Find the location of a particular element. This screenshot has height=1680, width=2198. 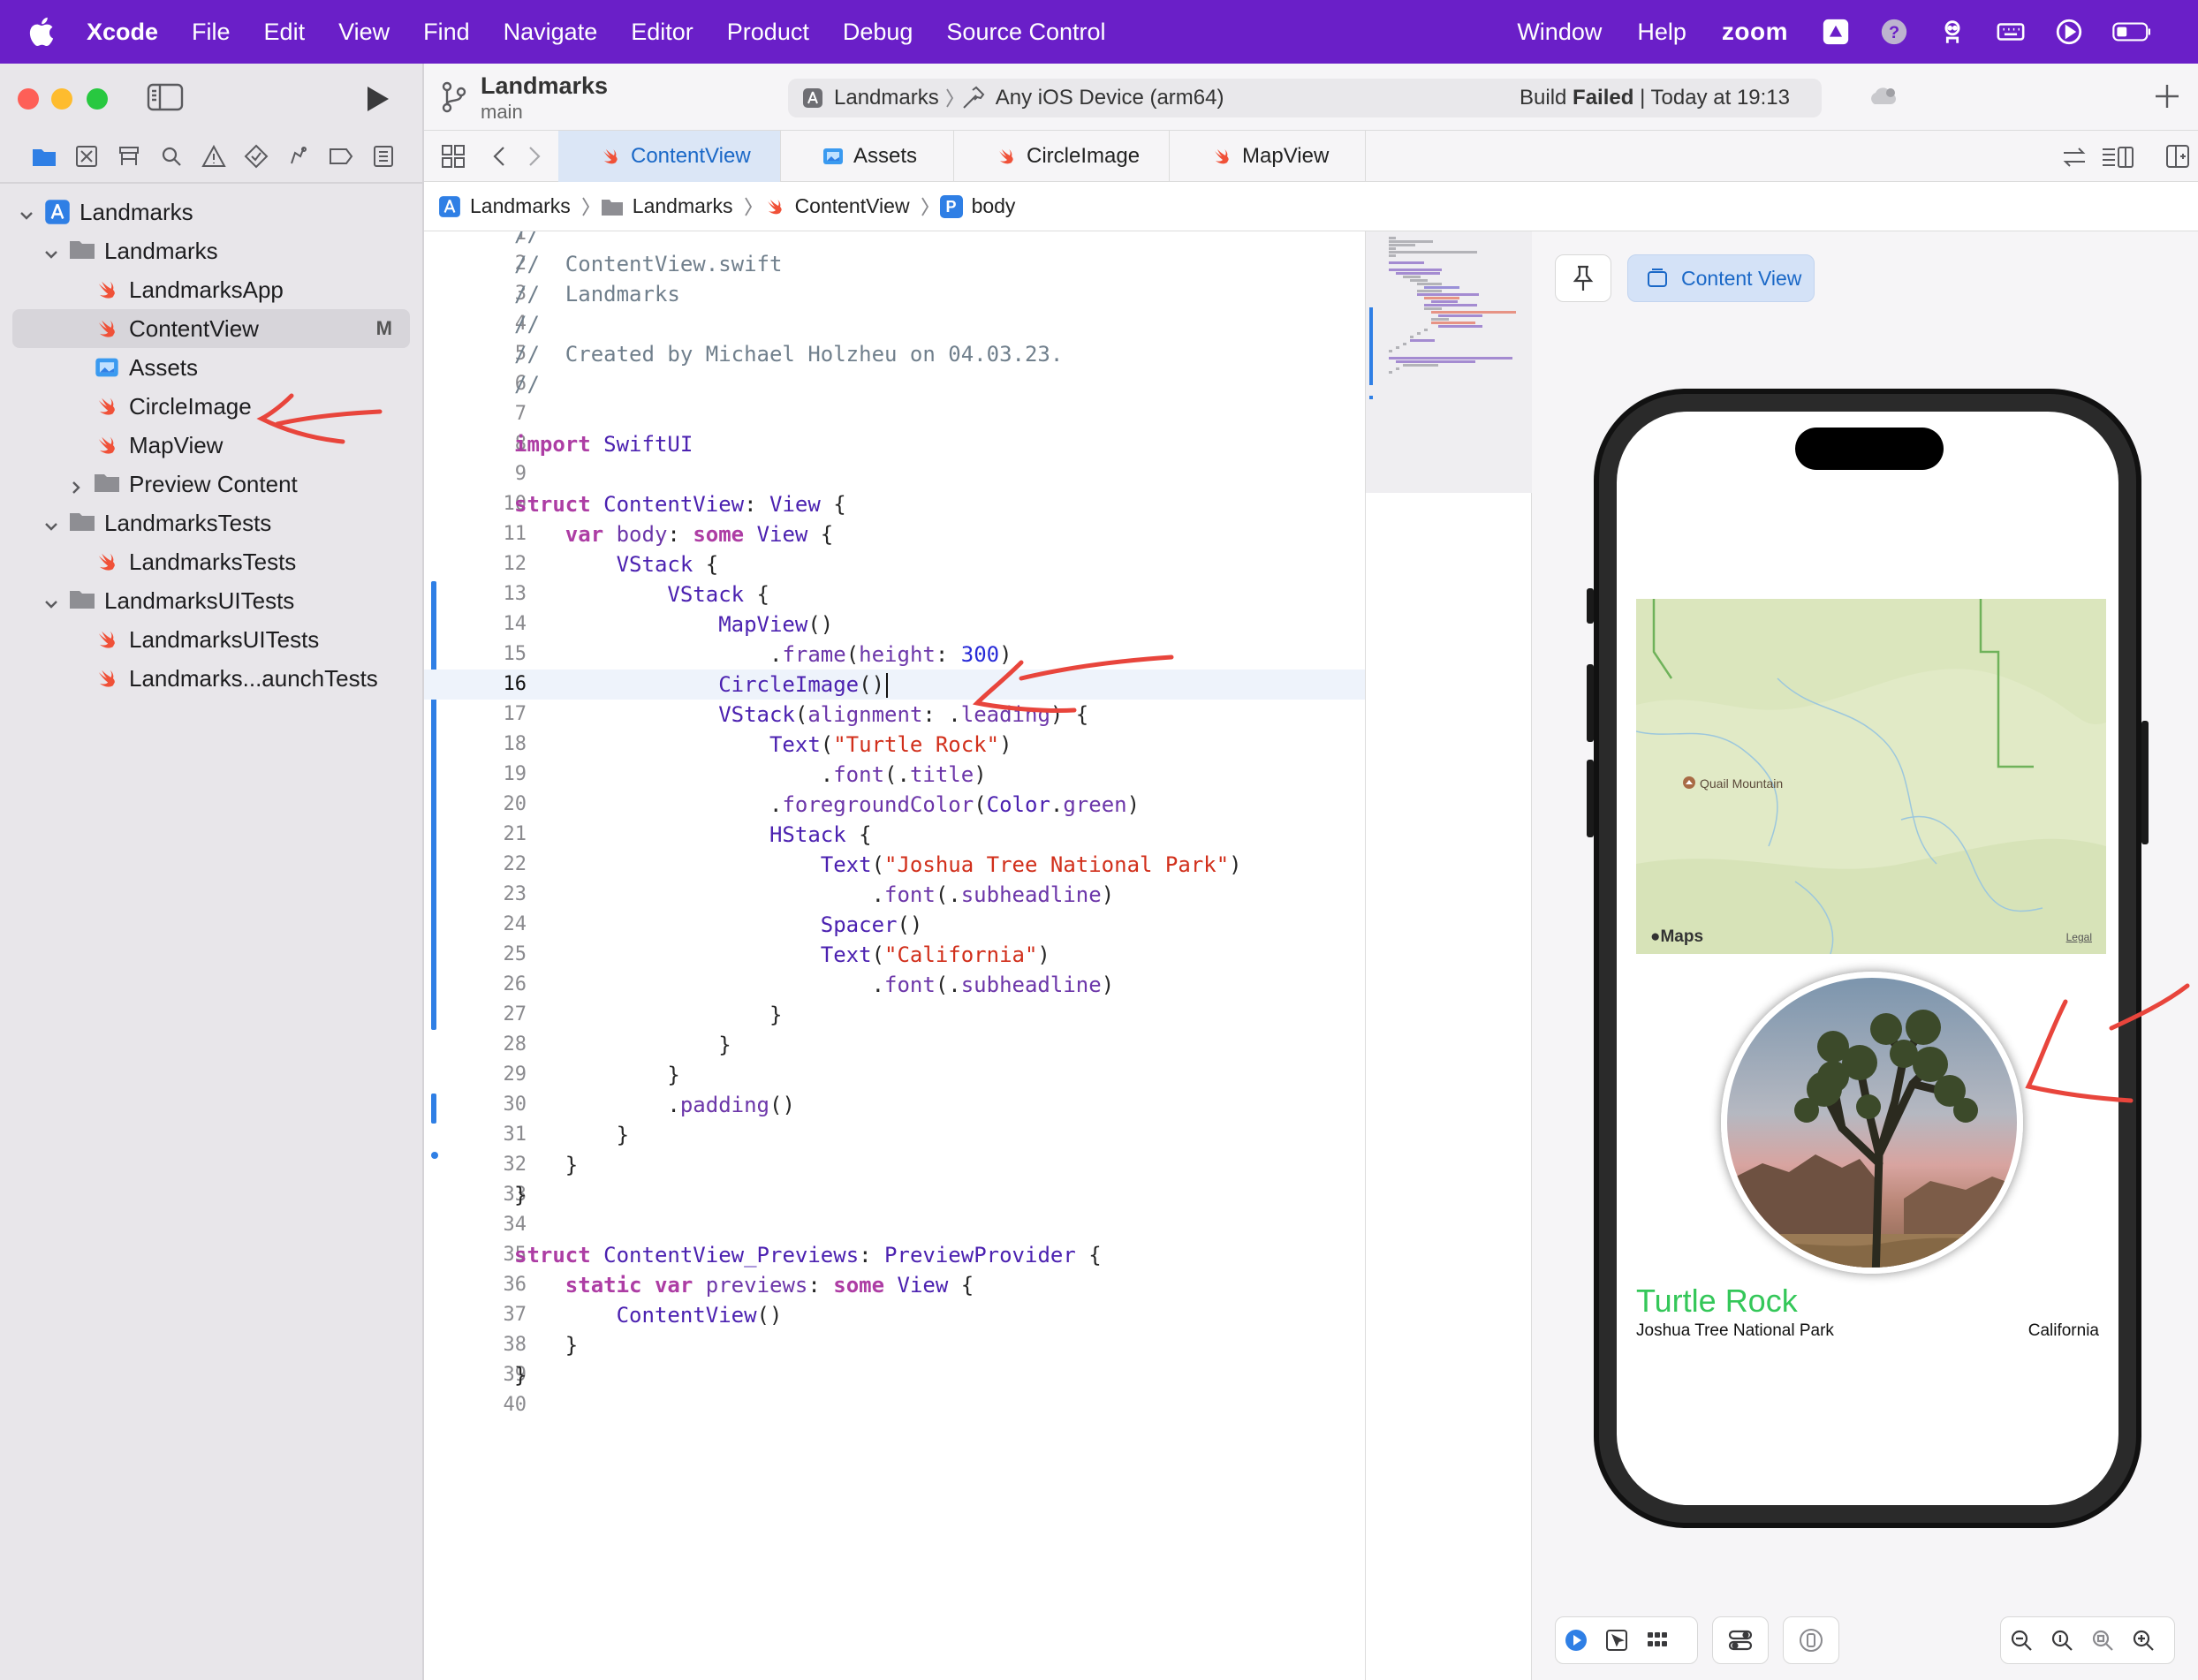

swap-arrows-icon is located at coordinates (2074, 157).